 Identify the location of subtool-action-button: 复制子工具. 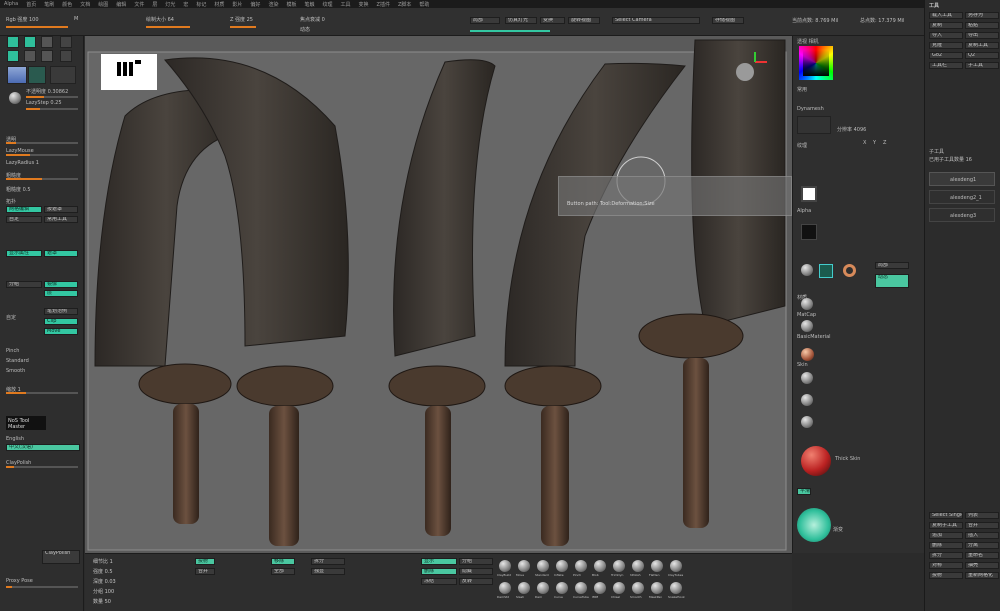
(946, 525).